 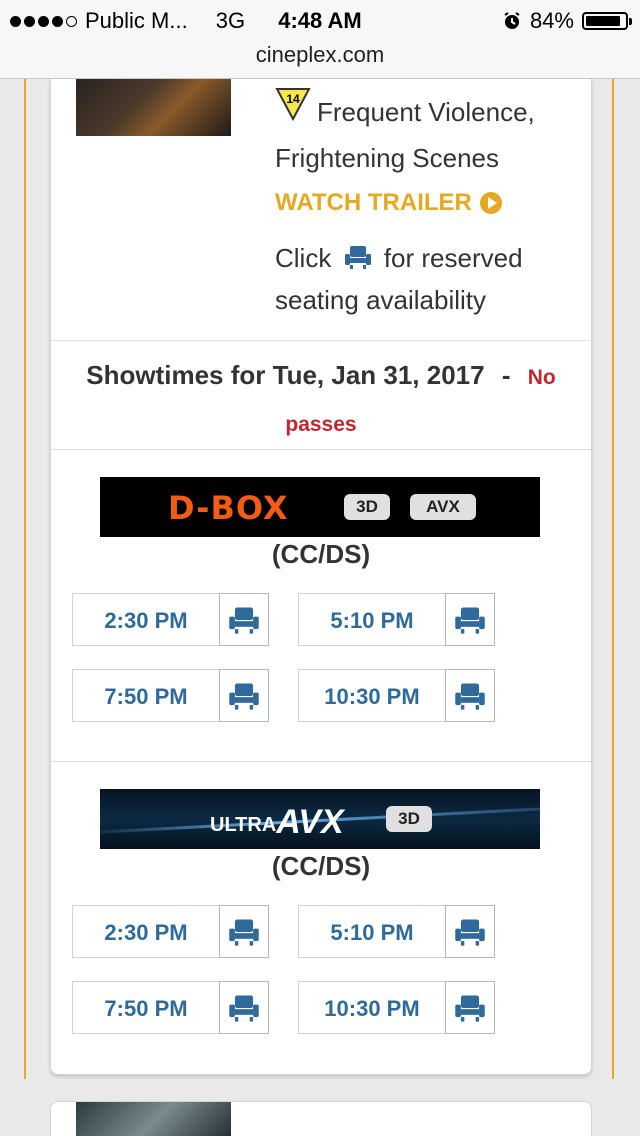 I want to click on left-accent-rail, so click(x=25, y=579).